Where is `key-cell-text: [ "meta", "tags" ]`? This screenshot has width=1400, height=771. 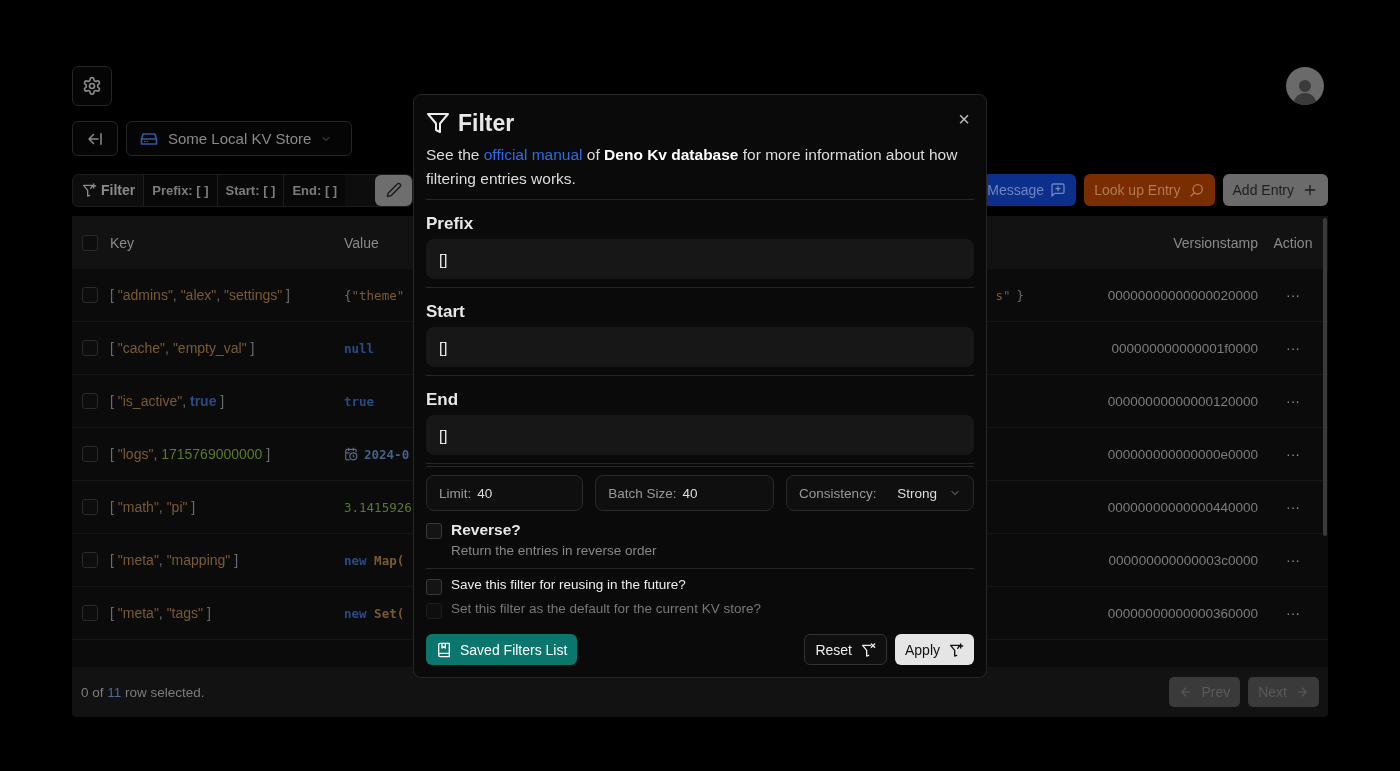
key-cell-text: [ "meta", "tags" ] is located at coordinates (161, 613).